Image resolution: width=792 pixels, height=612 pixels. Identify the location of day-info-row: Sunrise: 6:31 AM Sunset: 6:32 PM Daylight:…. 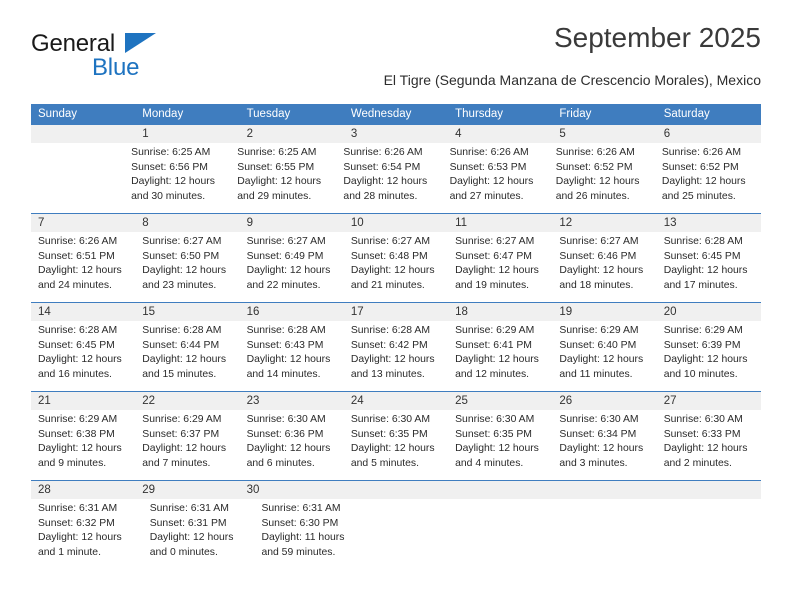
(396, 534).